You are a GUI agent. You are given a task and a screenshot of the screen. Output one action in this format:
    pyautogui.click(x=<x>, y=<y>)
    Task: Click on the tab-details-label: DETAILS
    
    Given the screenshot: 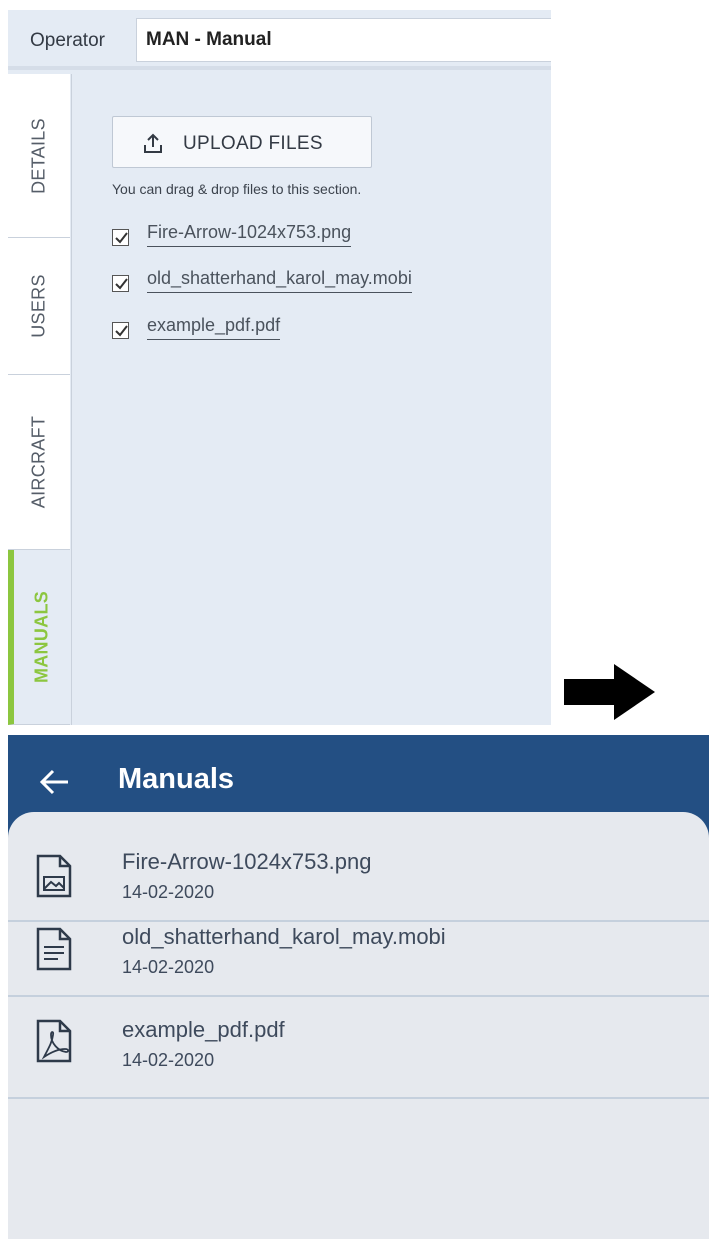 What is the action you would take?
    pyautogui.click(x=38, y=155)
    